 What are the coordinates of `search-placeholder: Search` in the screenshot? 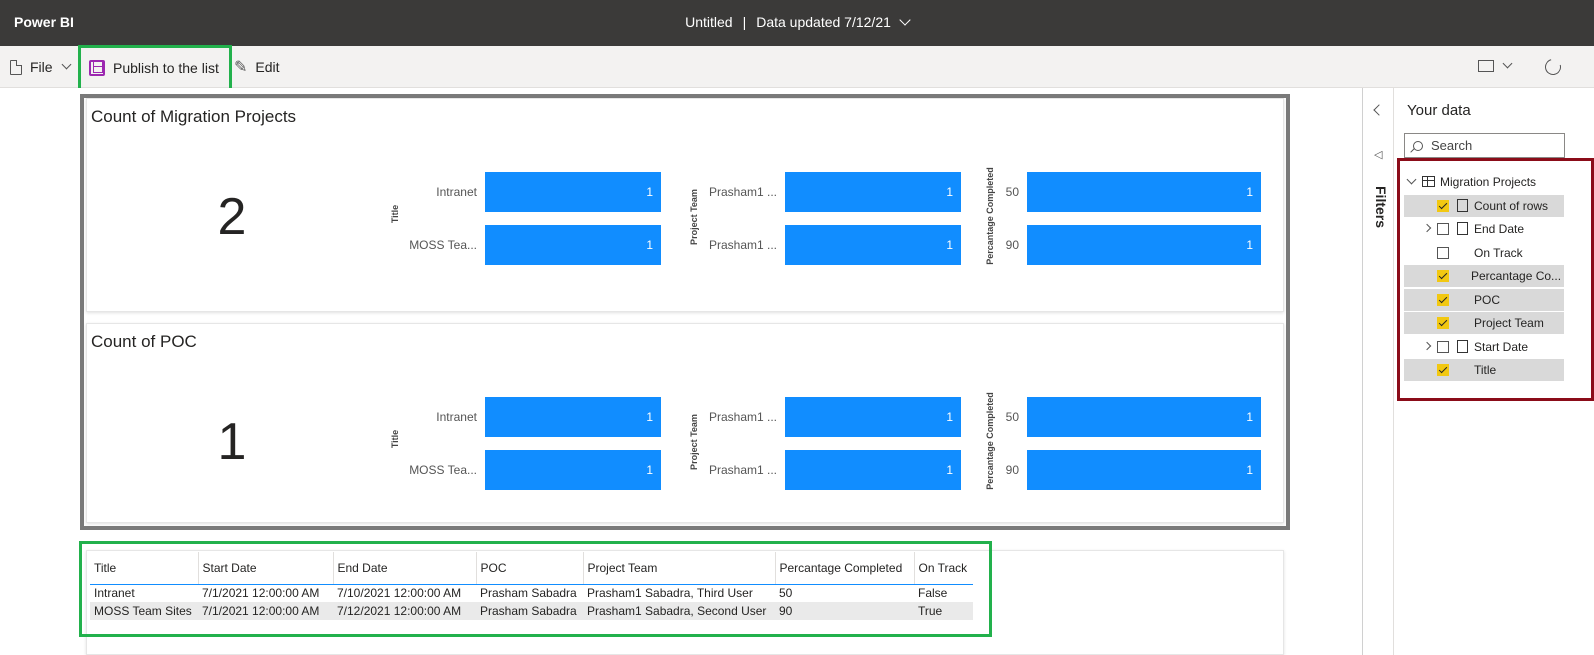 It's located at (1452, 145).